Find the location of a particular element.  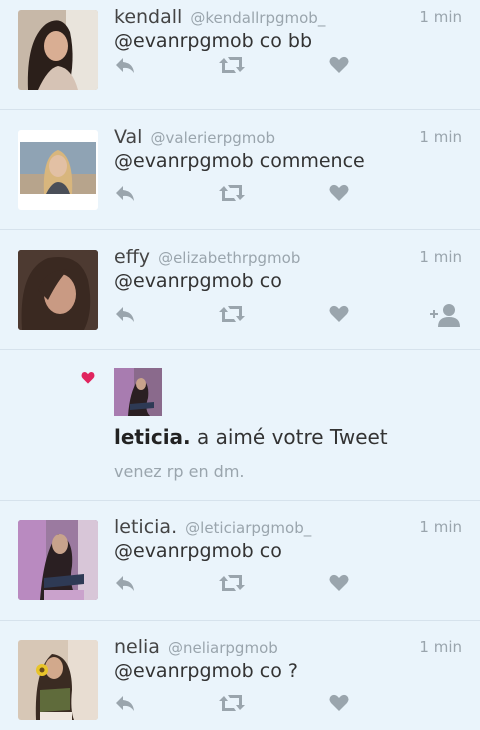

user-handle: @valerierpgmob is located at coordinates (213, 138).